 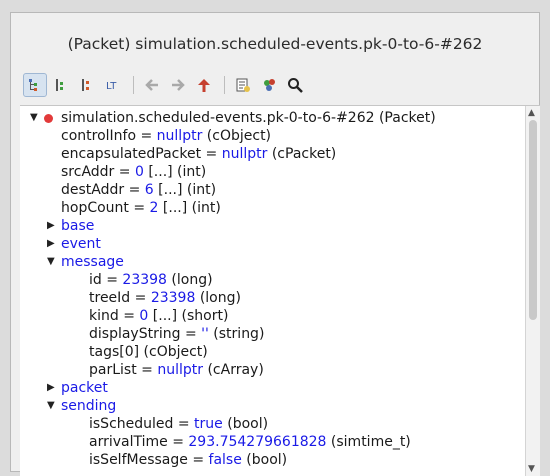 What do you see at coordinates (178, 85) in the screenshot?
I see `forward-arrow-icon` at bounding box center [178, 85].